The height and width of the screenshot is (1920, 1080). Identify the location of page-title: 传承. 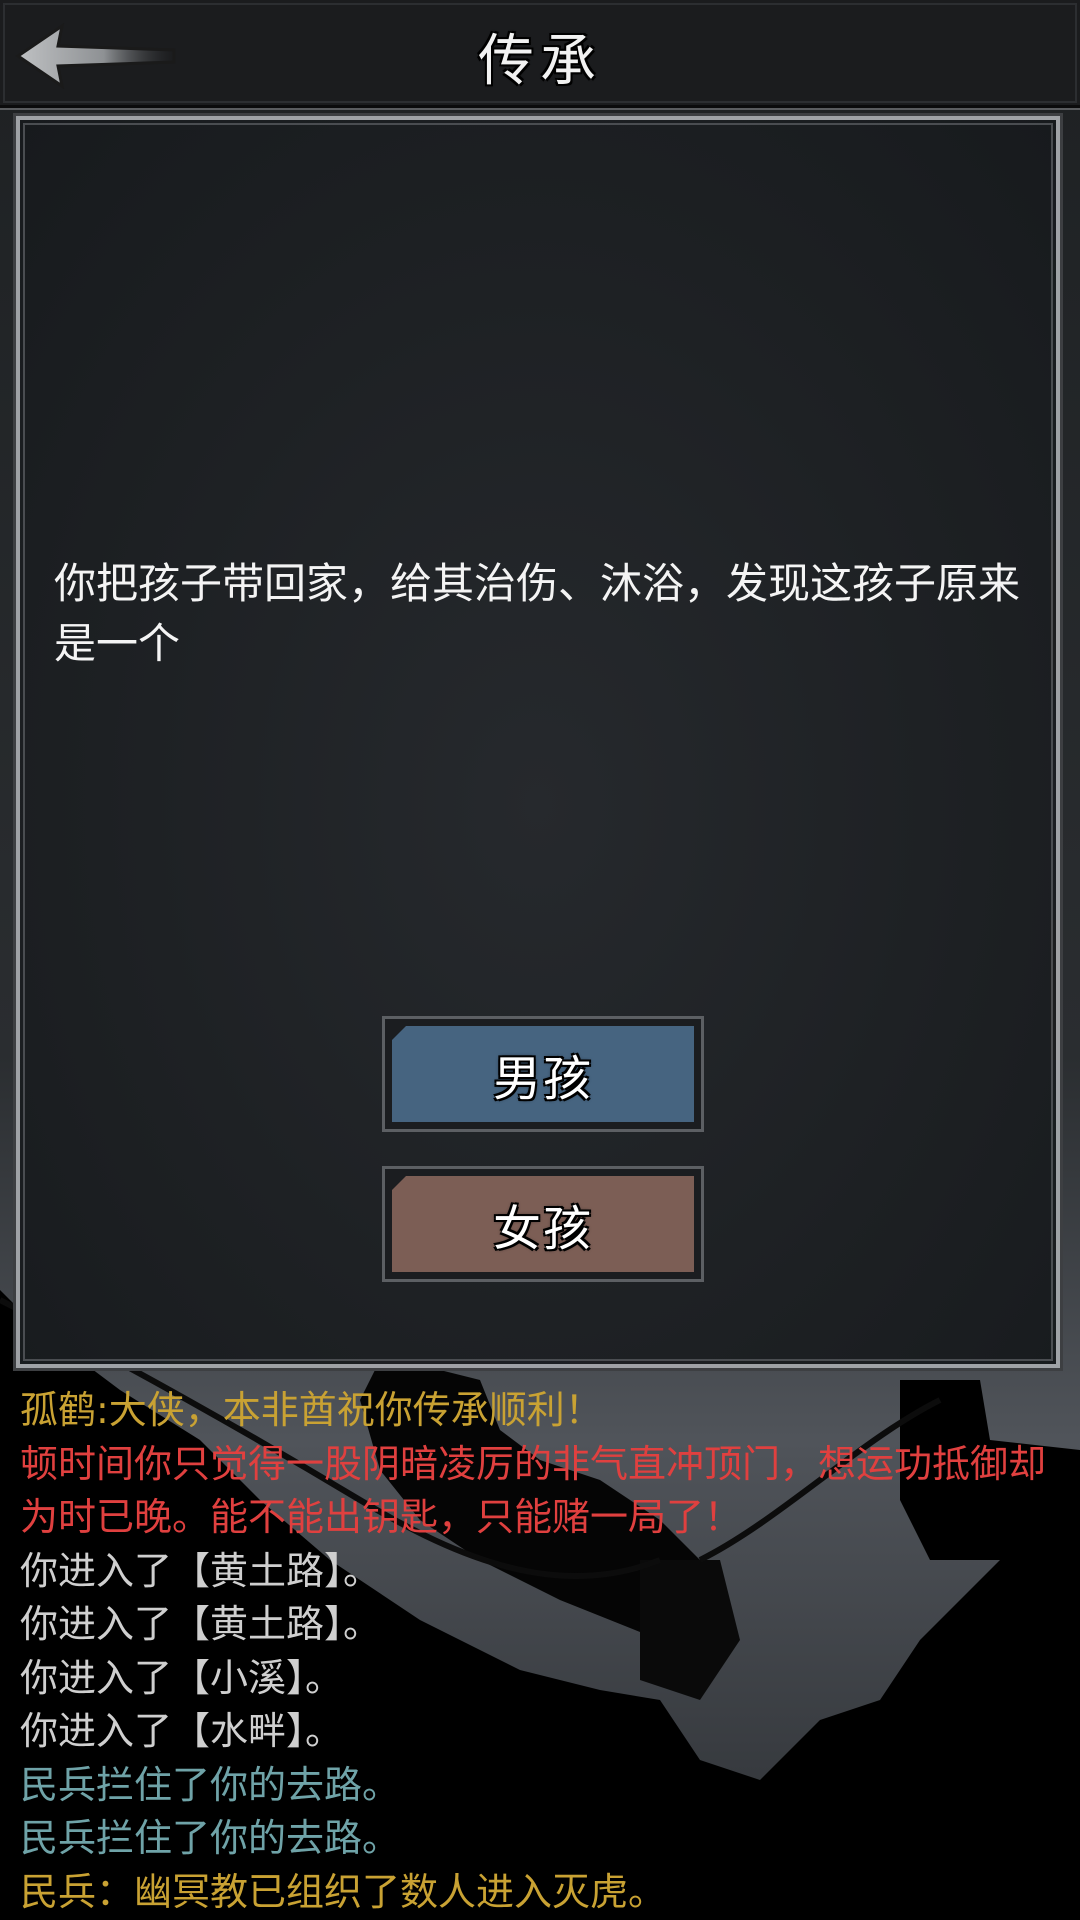
(540, 61).